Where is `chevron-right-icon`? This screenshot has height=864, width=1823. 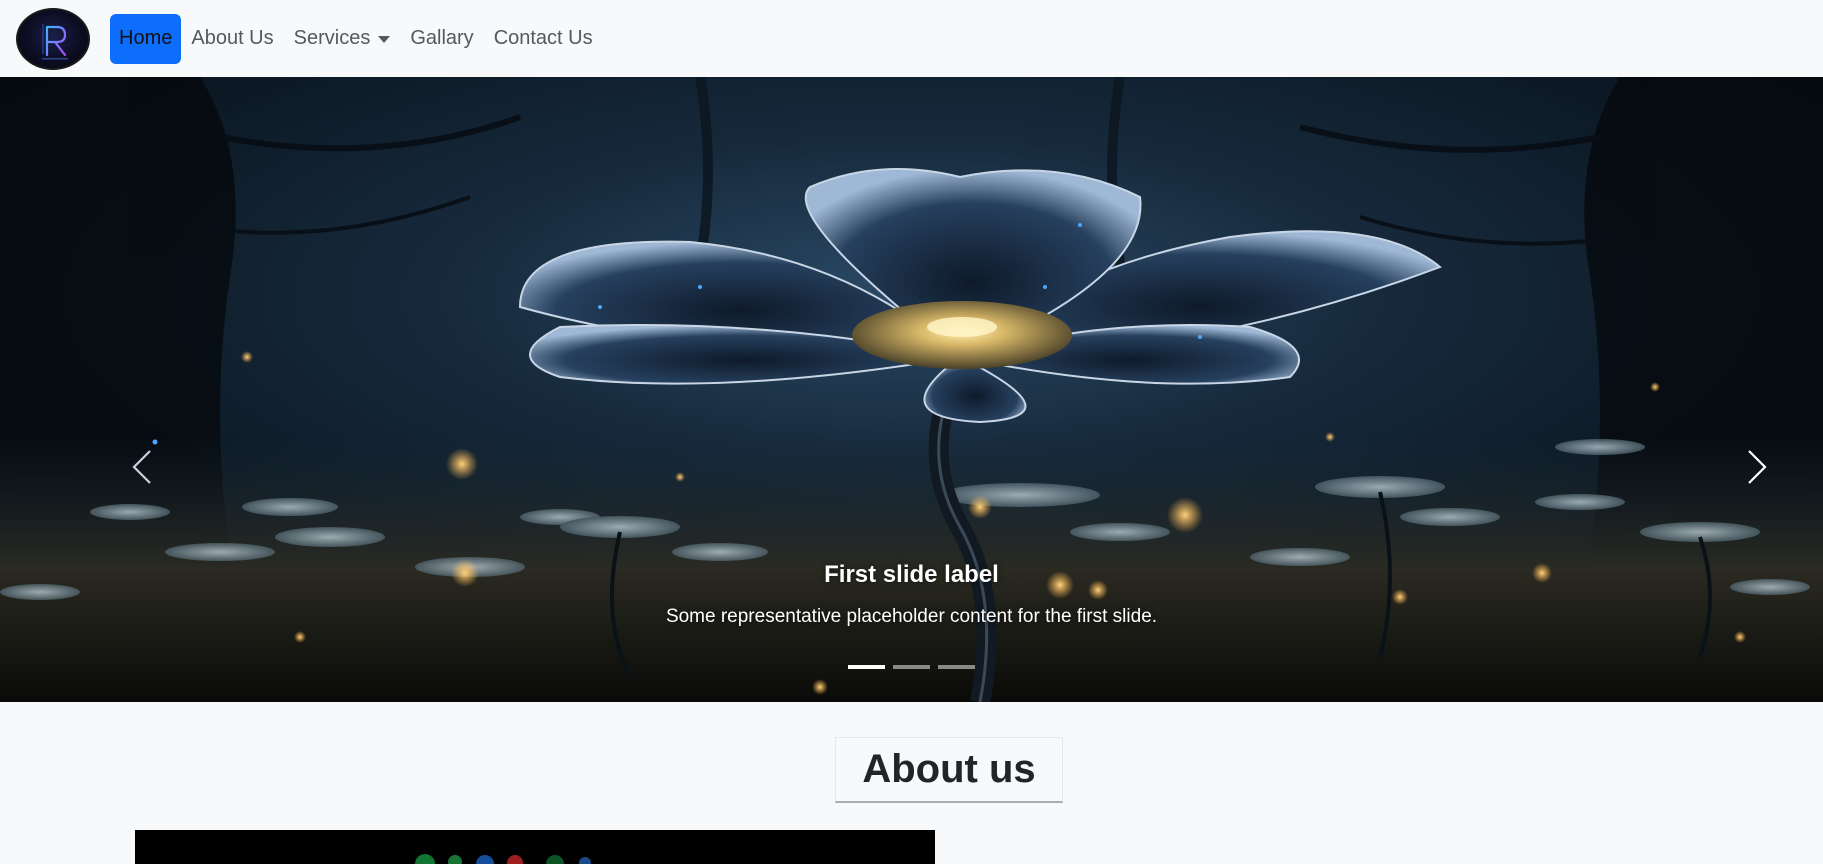
chevron-right-icon is located at coordinates (1757, 467).